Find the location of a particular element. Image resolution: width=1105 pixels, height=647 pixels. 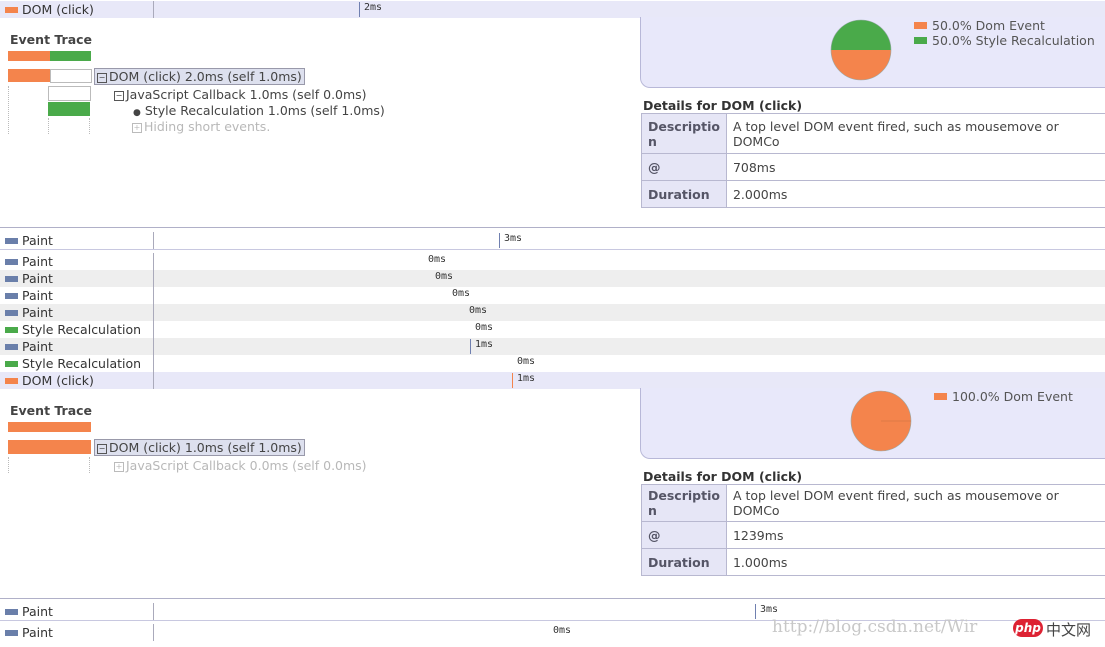

tree-node-hidden: + JavaScript Callback 0.0ms (self 0.0ms) is located at coordinates (240, 465).